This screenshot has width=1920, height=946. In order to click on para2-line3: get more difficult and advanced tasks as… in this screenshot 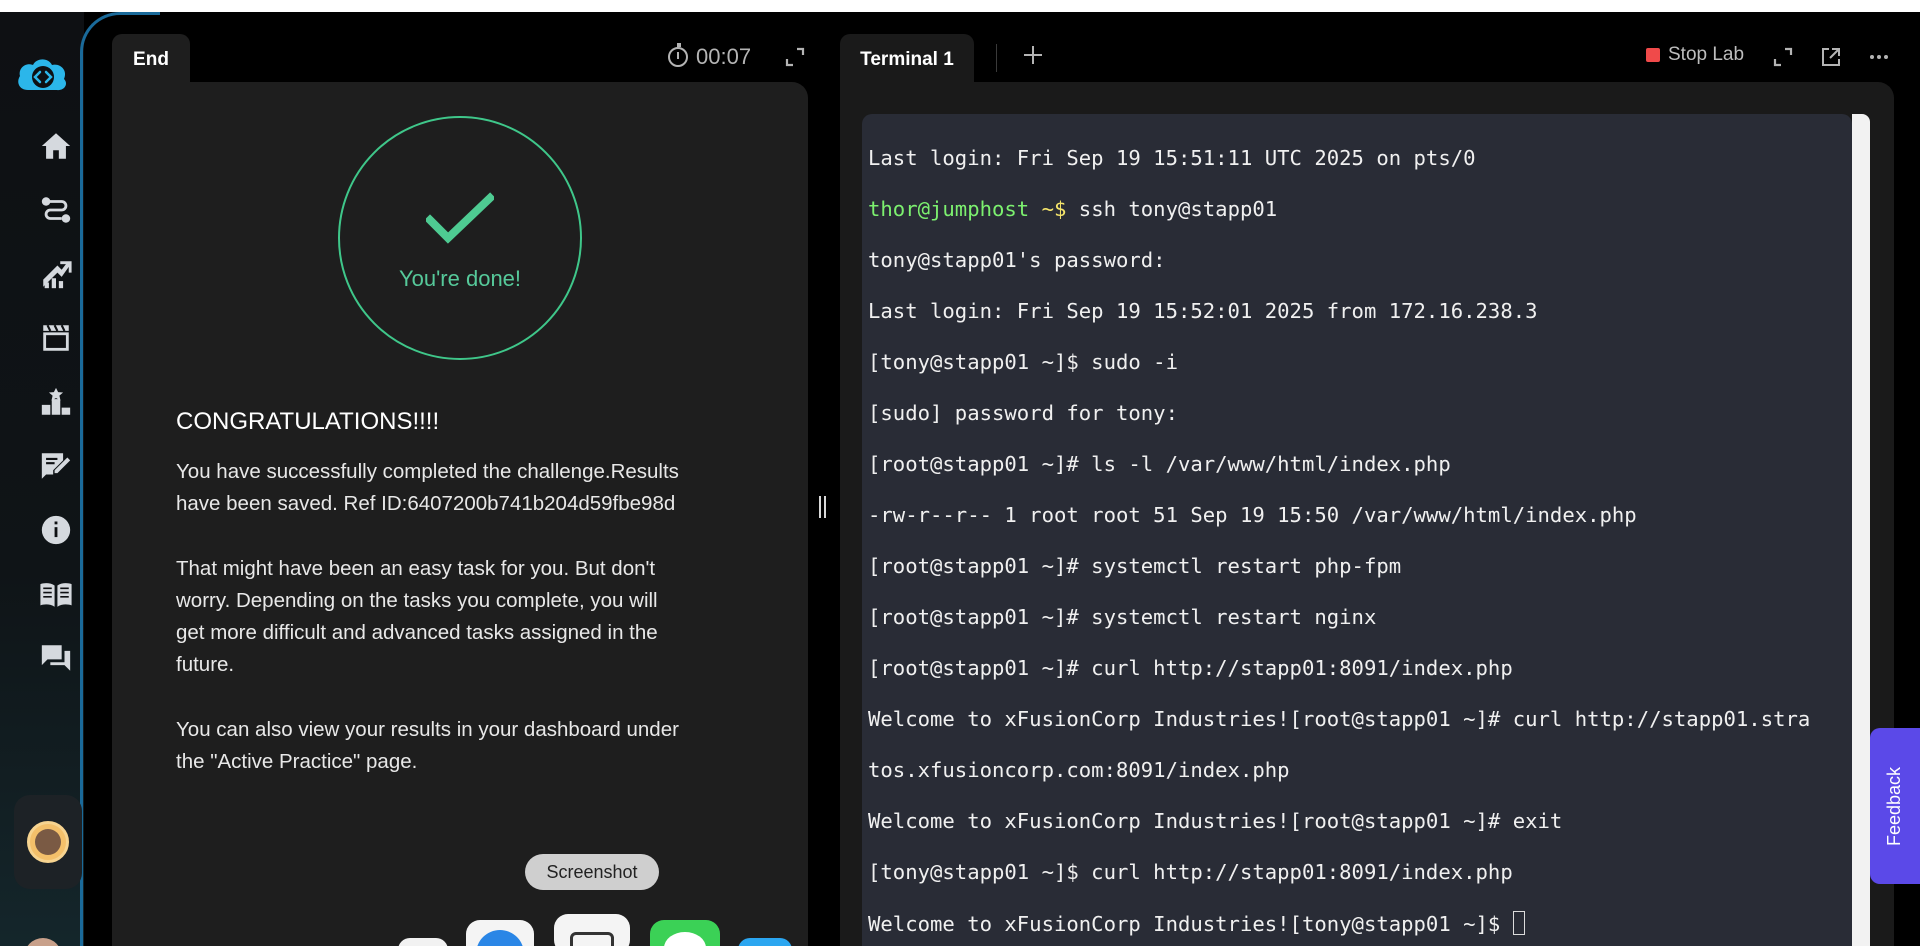, I will do `click(417, 632)`.